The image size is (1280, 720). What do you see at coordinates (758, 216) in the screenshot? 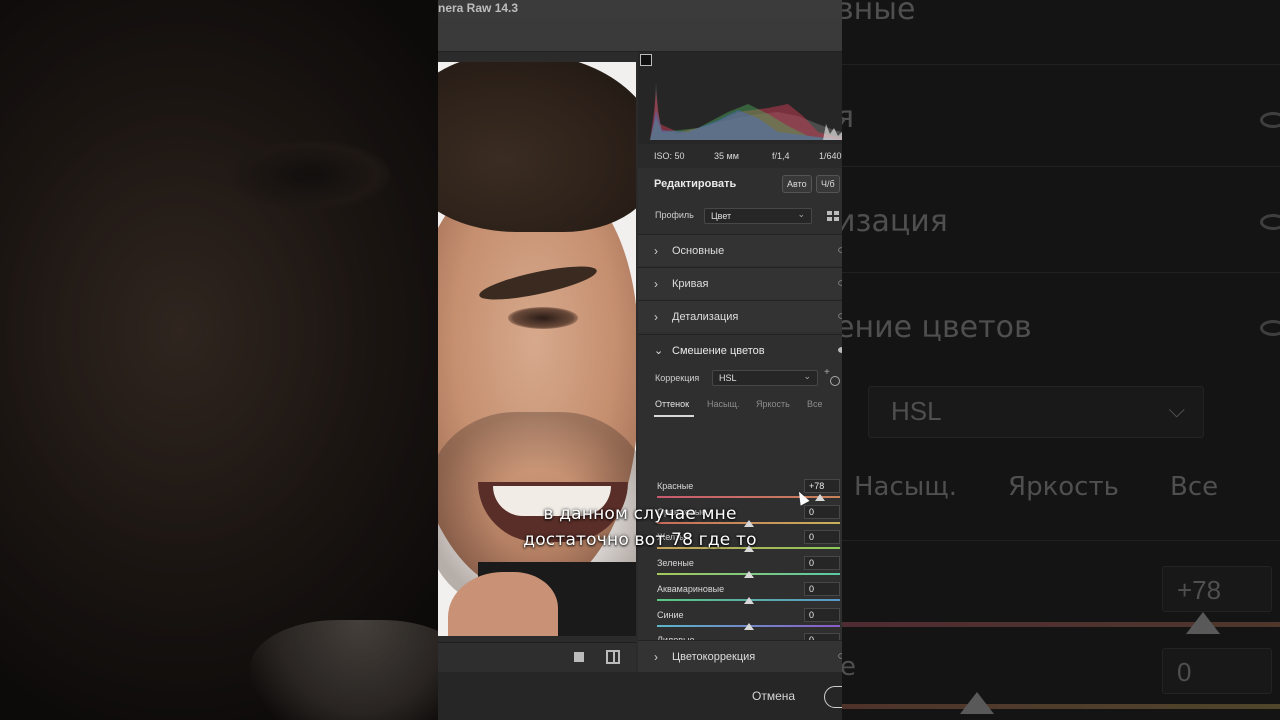
I see `profile-select: Цвет ⌄` at bounding box center [758, 216].